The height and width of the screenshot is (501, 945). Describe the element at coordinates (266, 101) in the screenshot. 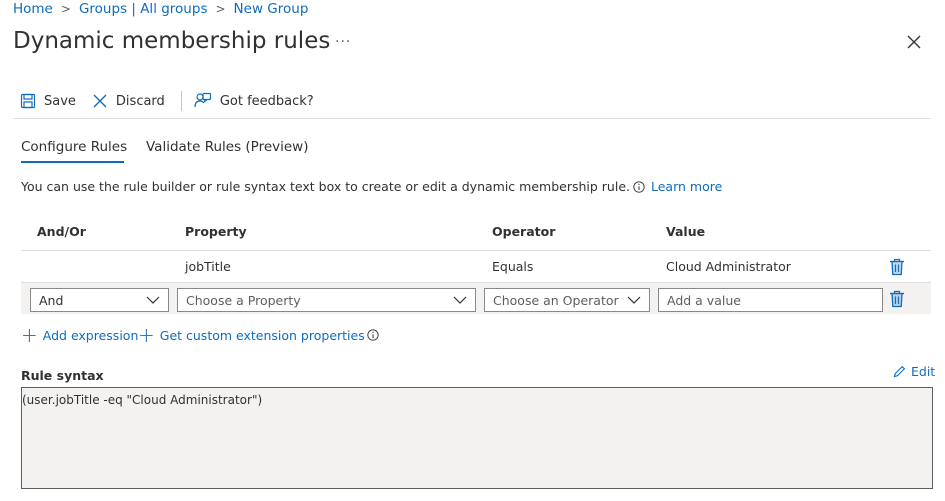

I see `feedback-label: Got feedback?` at that location.